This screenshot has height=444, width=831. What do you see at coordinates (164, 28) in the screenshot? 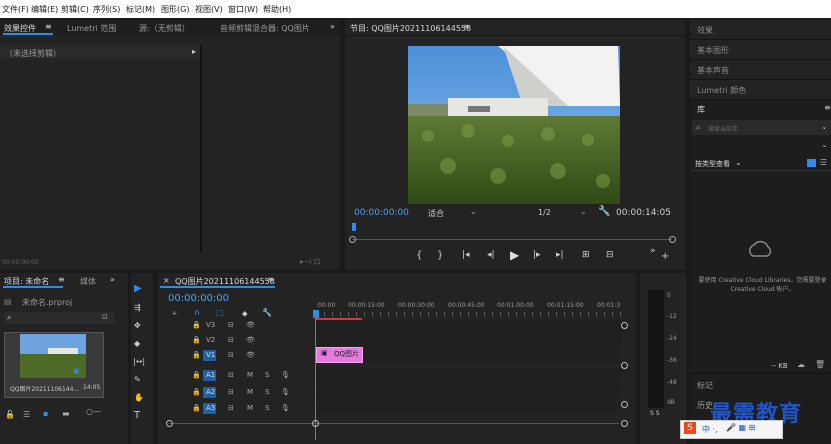
I see `tab-source: 源:（无剪辑）` at bounding box center [164, 28].